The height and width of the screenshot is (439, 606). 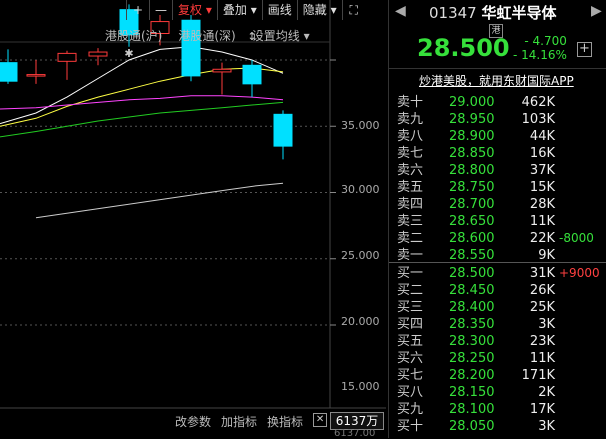 I want to click on price-change: - 4.700 - 14.16%, so click(x=540, y=48).